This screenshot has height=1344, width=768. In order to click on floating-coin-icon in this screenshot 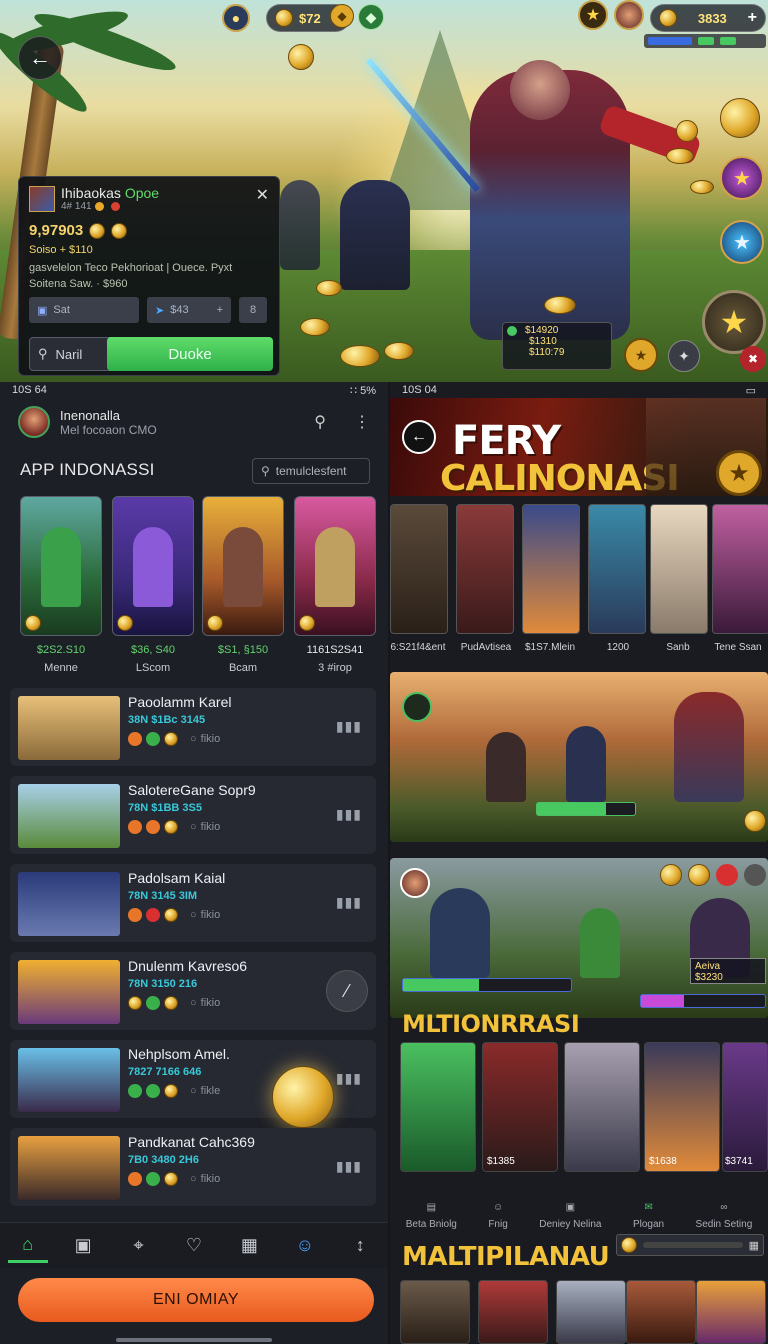, I will do `click(303, 1097)`.